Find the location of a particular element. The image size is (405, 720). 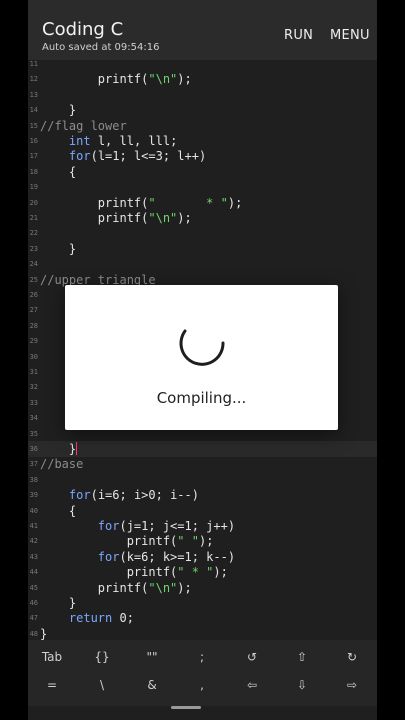

code-line: 45 printf("\n"); is located at coordinates (202, 588).